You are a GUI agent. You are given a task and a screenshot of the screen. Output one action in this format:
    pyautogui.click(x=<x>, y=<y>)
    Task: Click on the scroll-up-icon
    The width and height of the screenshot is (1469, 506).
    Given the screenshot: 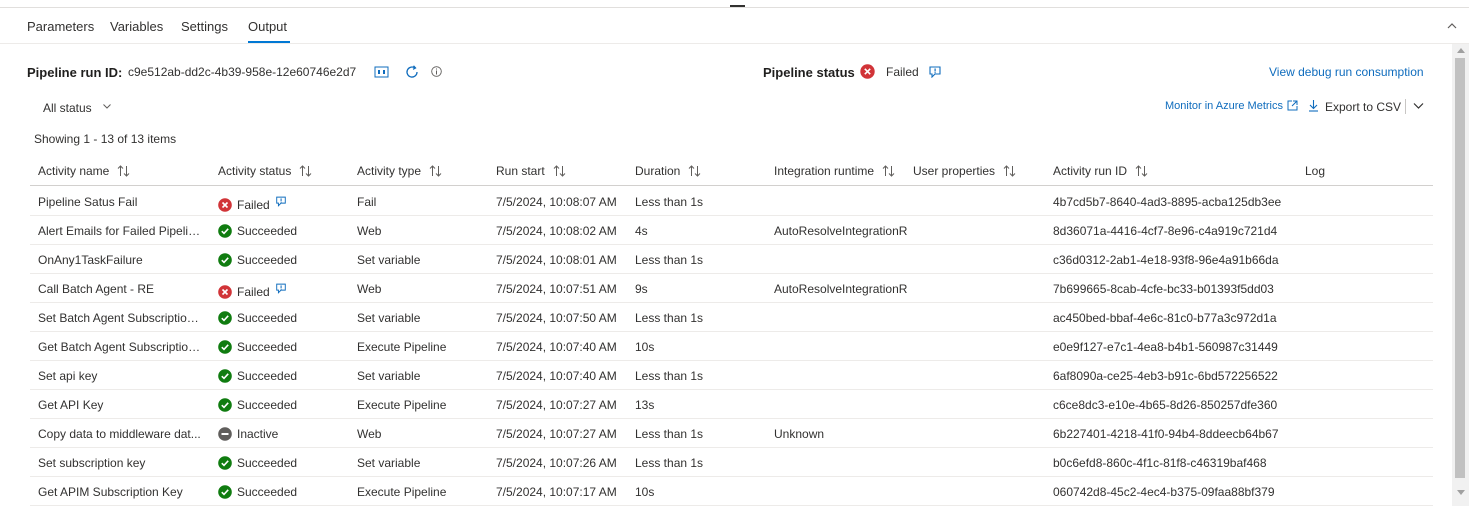 What is the action you would take?
    pyautogui.click(x=1461, y=50)
    